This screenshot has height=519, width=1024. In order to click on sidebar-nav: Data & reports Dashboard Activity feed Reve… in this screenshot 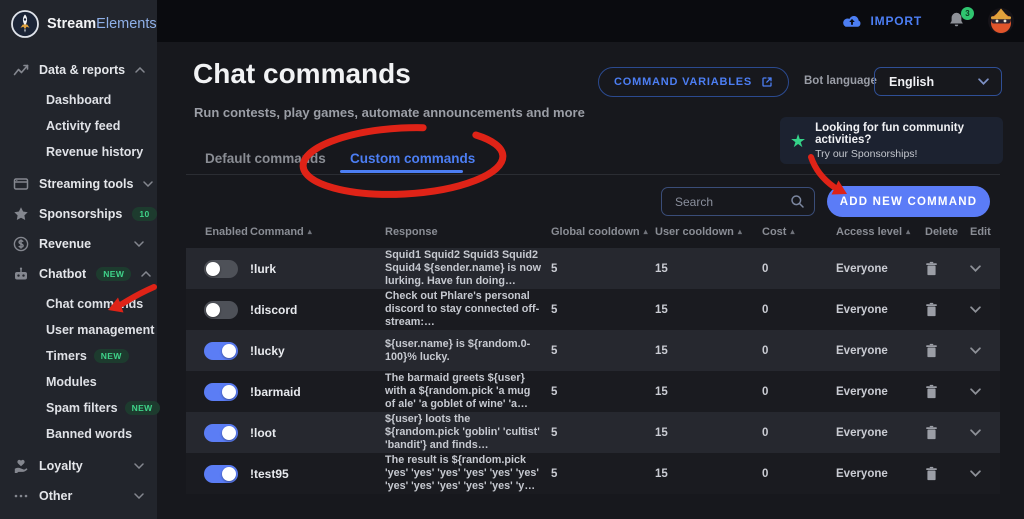, I will do `click(80, 278)`.